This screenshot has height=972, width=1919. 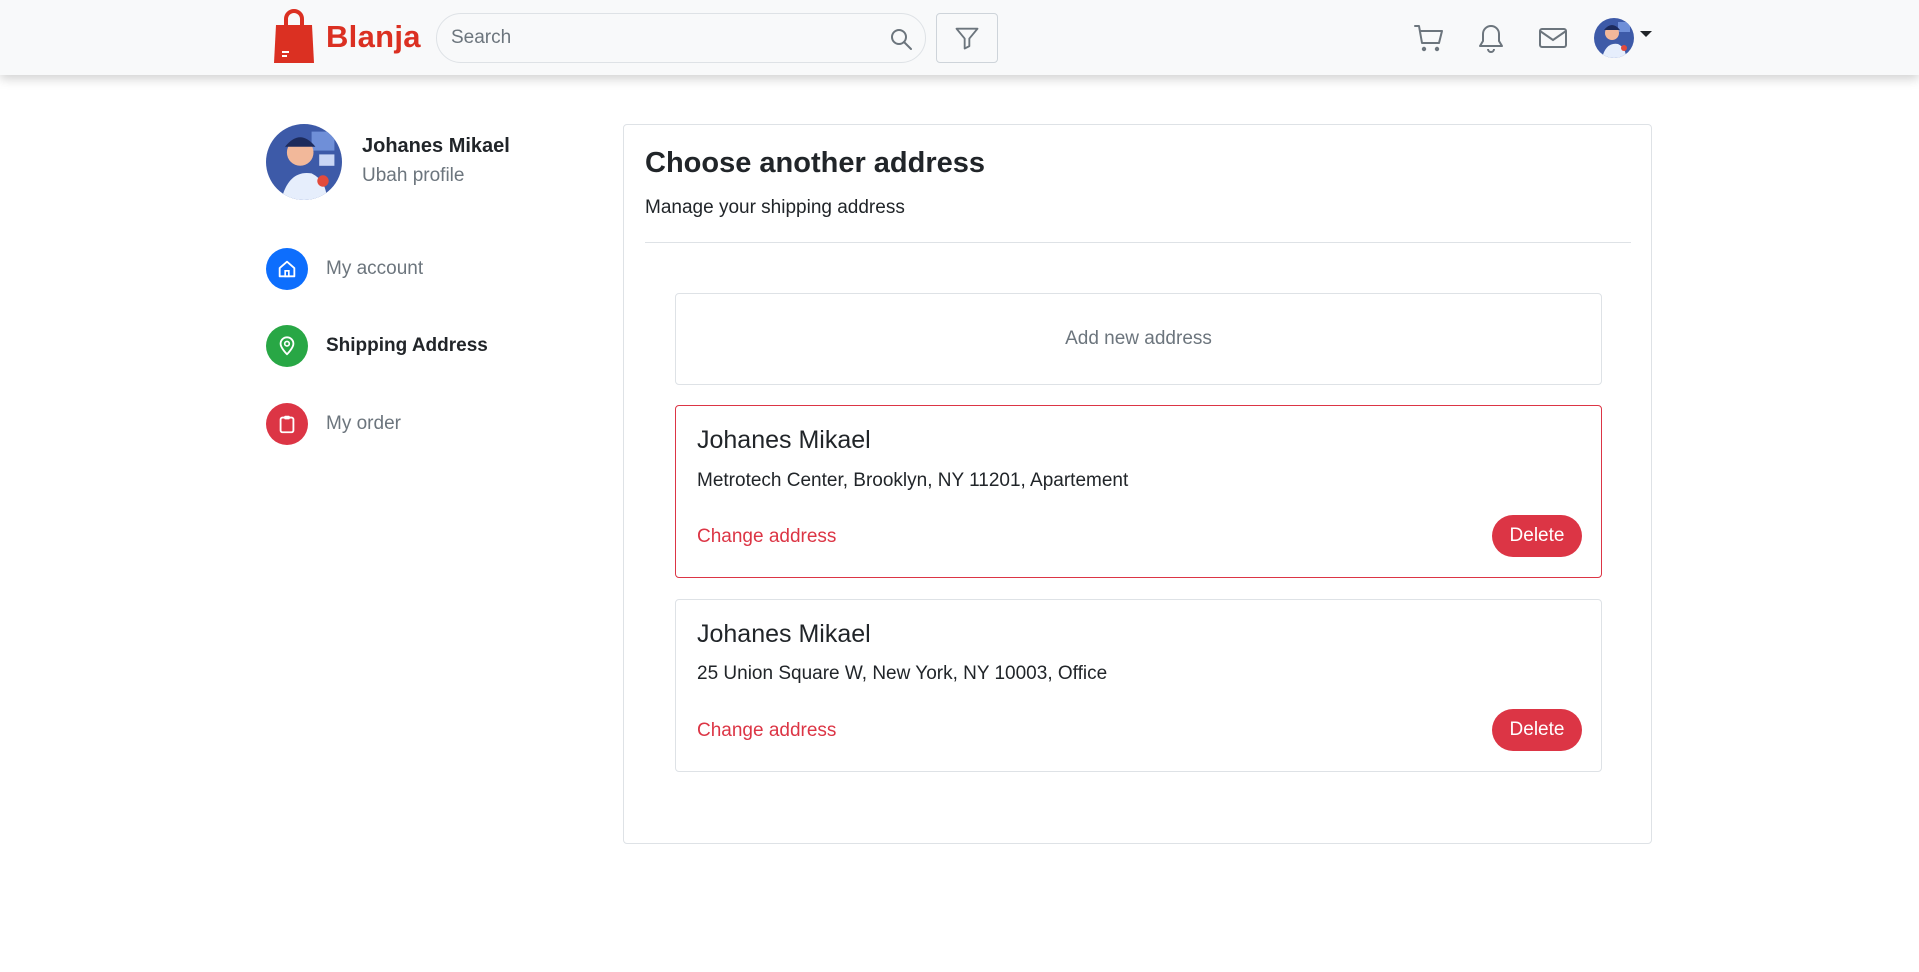 I want to click on clipboard-icon, so click(x=287, y=424).